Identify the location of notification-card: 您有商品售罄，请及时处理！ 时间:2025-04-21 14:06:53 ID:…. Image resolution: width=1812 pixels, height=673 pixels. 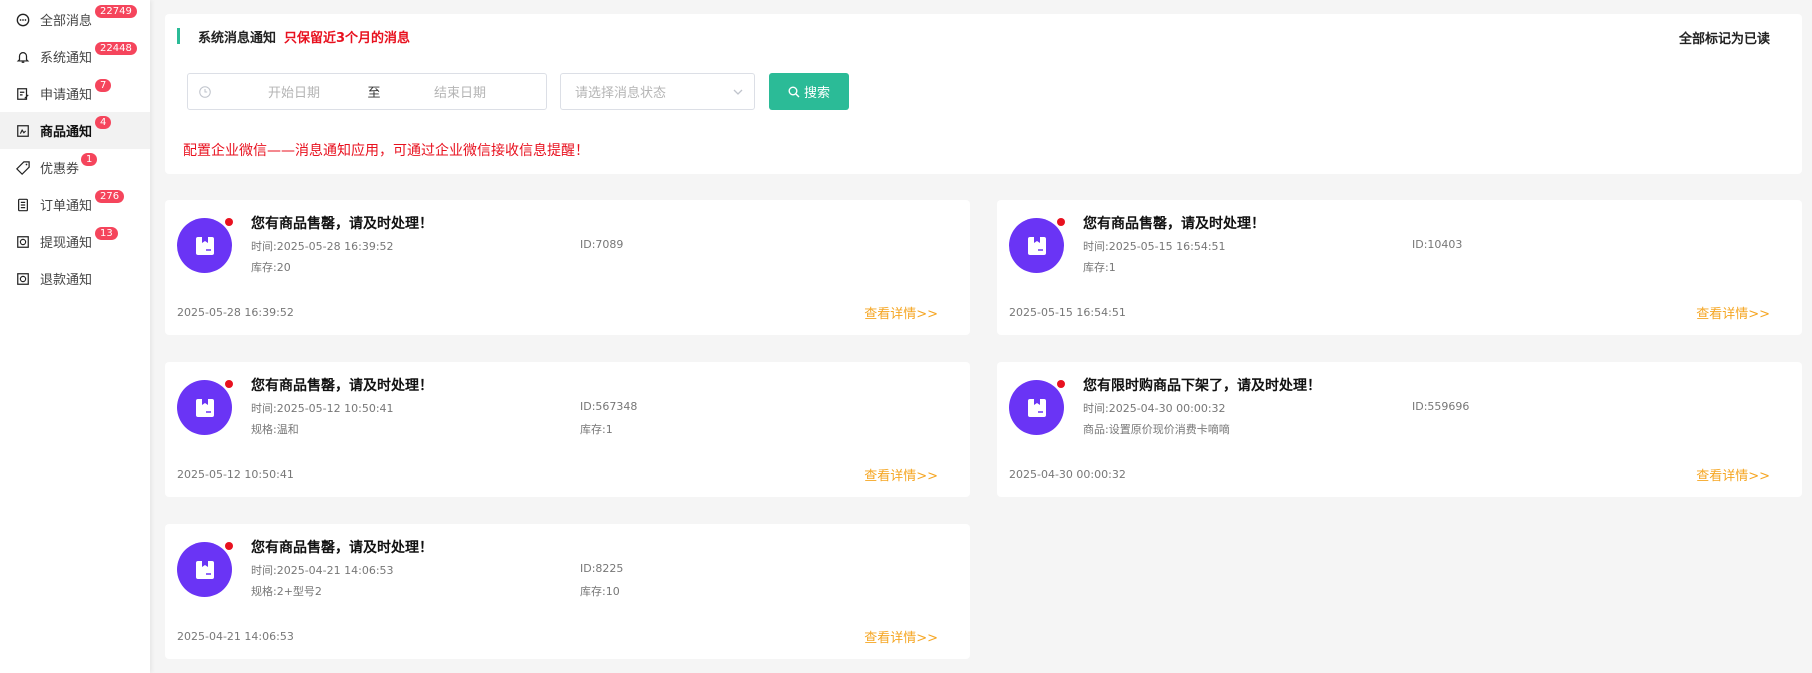
(567, 591).